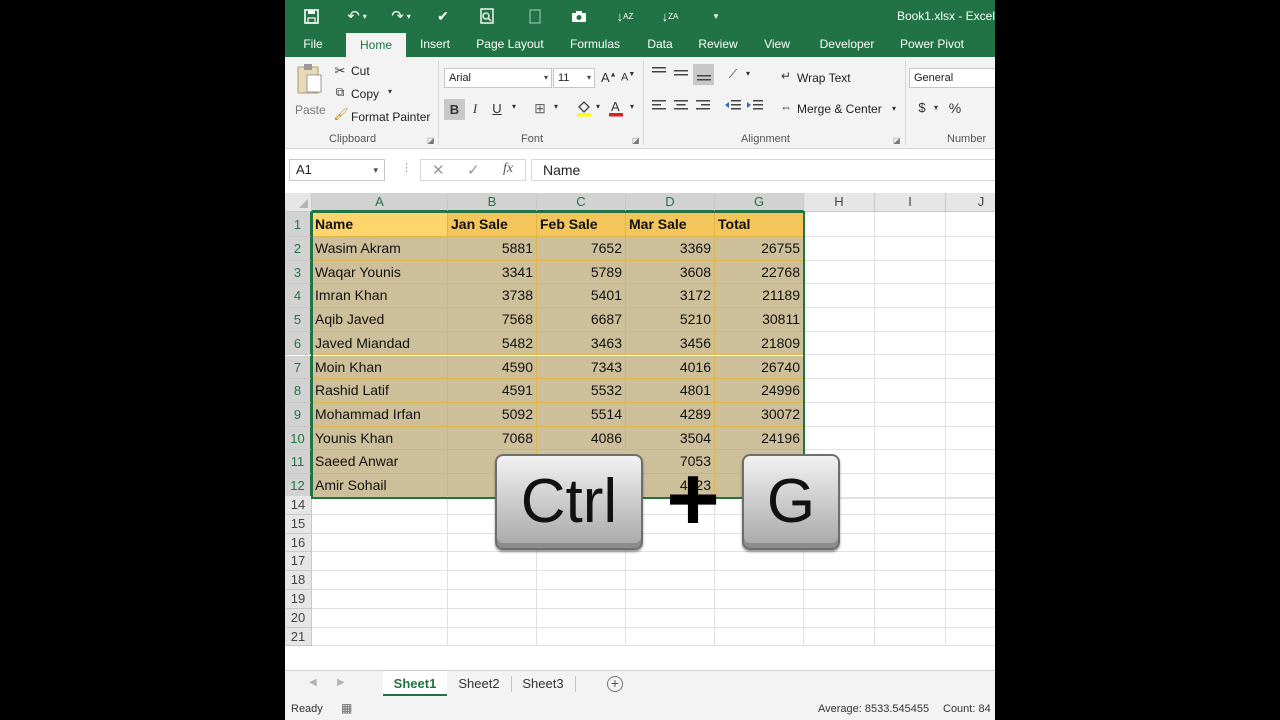  I want to click on cell-j10, so click(970, 439).